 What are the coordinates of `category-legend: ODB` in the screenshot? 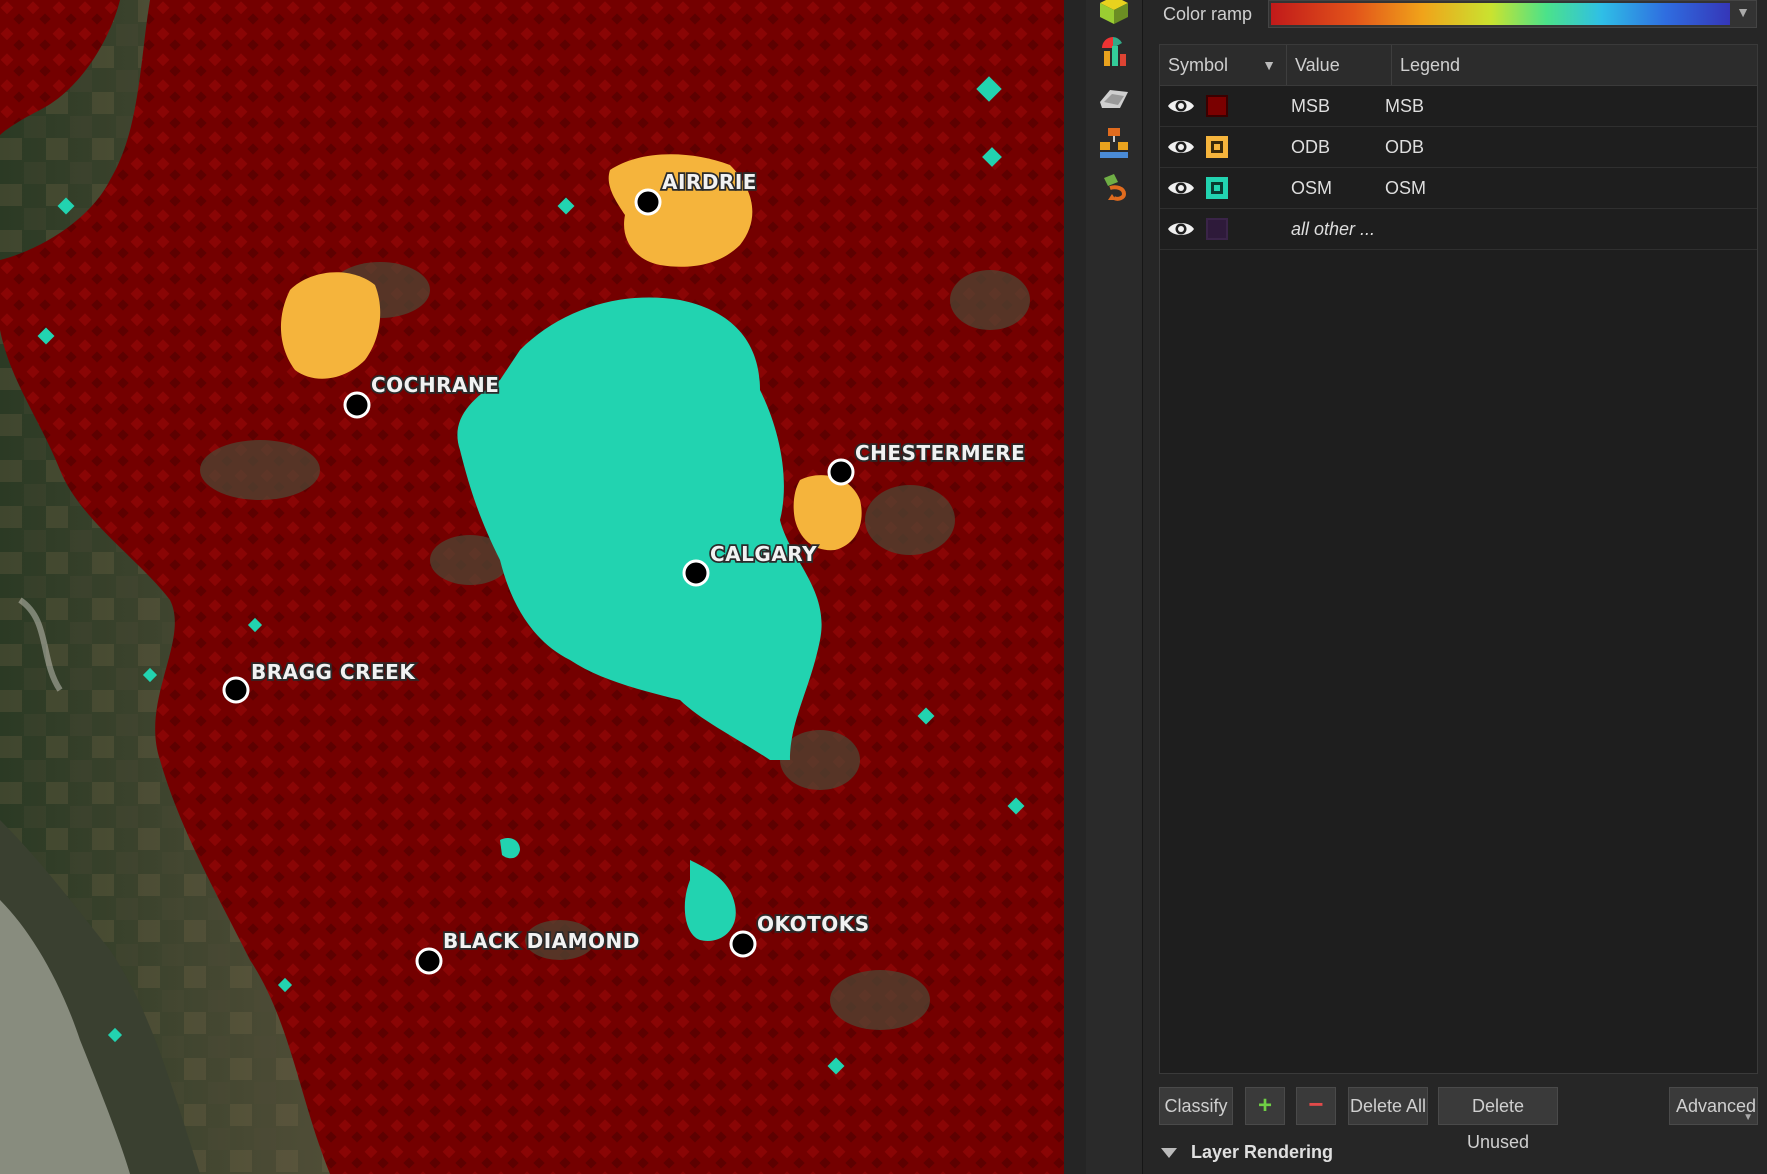 It's located at (1404, 147).